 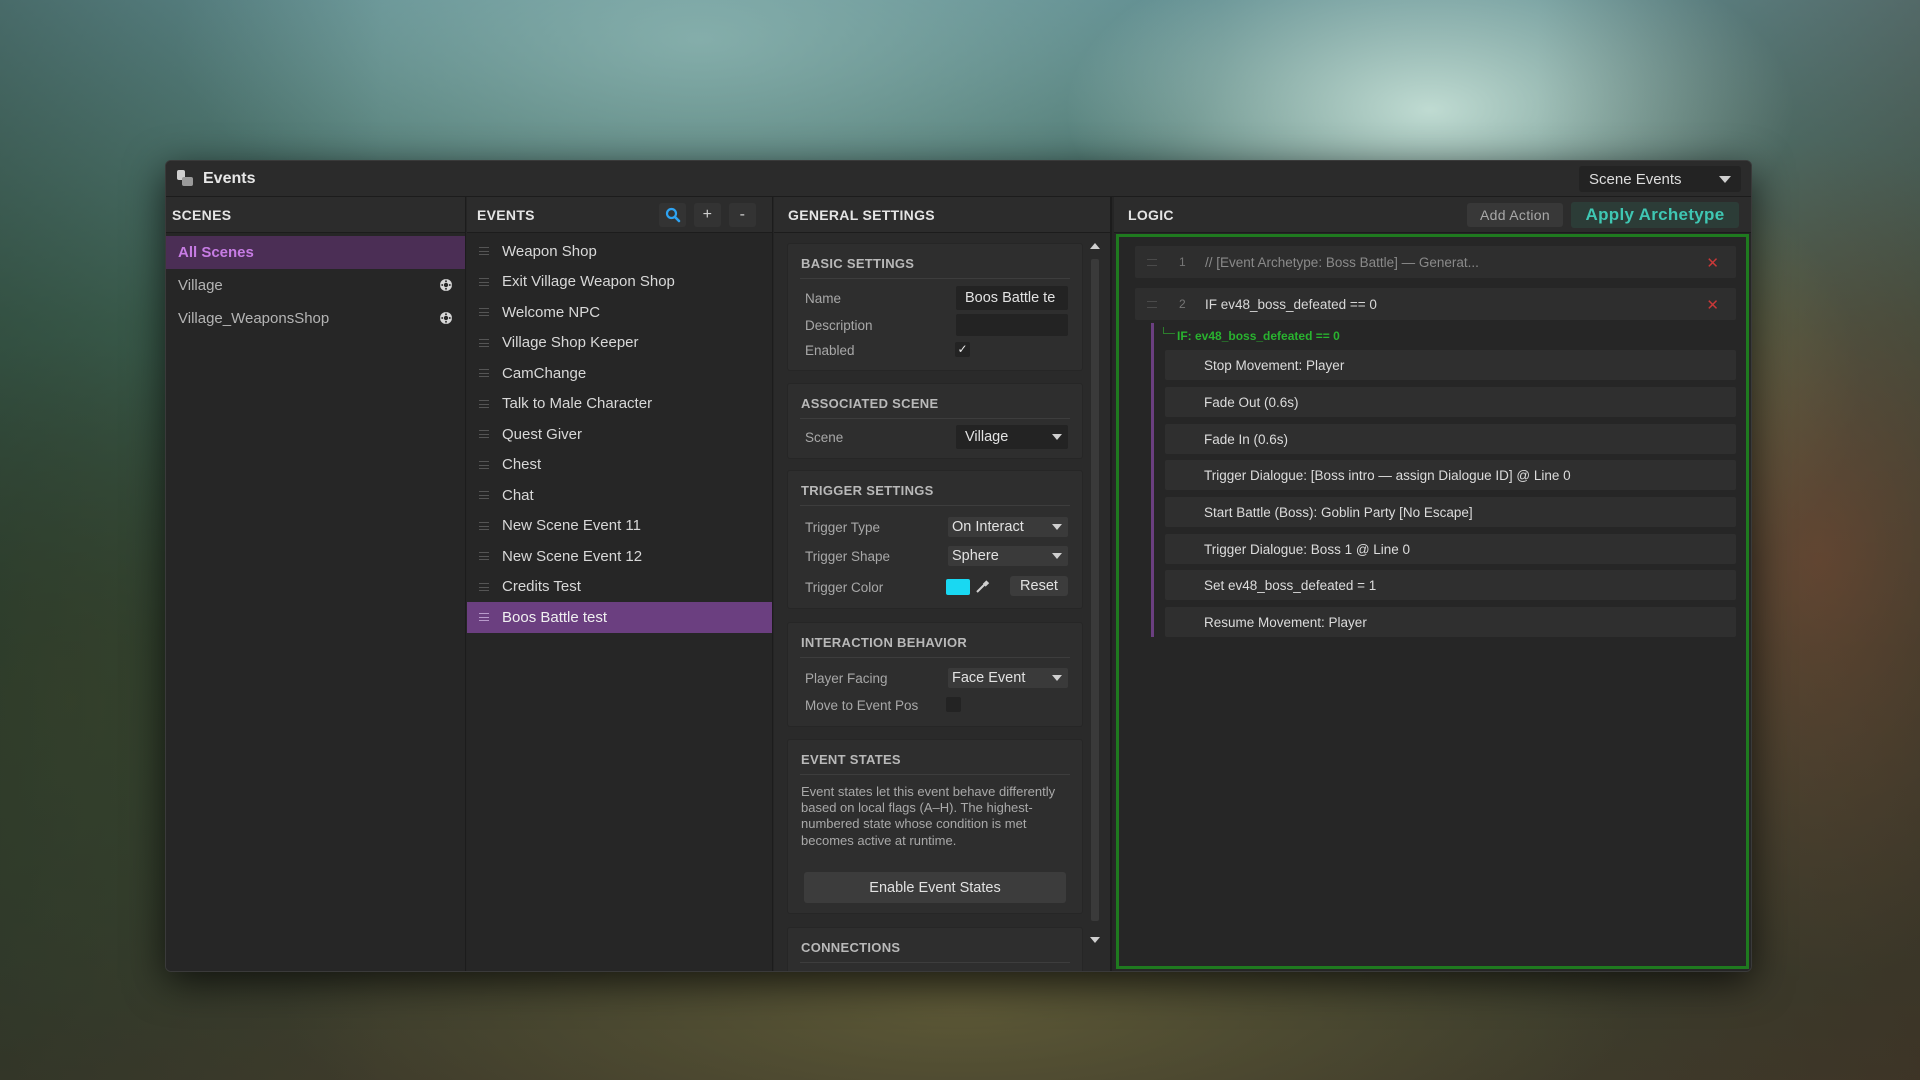 I want to click on search-events-button, so click(x=672, y=215).